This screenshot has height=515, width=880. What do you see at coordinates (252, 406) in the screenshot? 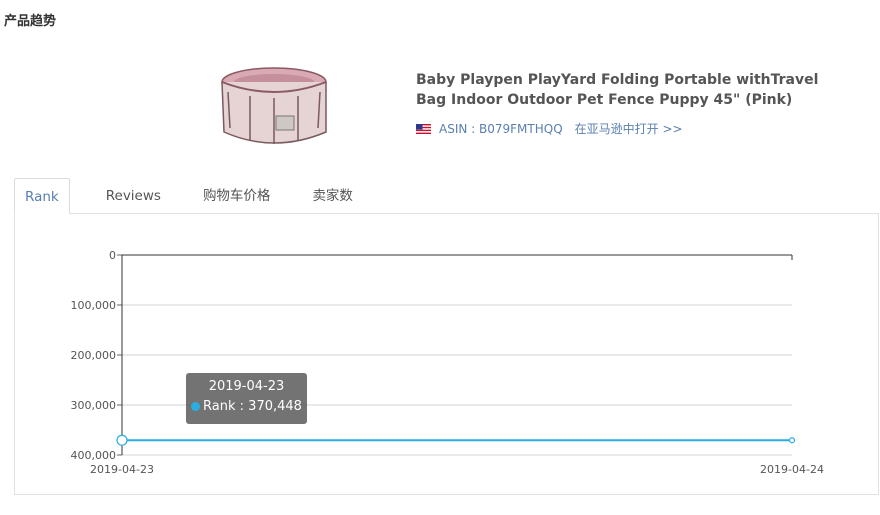
I see `tooltip-value: Rank : 370,448` at bounding box center [252, 406].